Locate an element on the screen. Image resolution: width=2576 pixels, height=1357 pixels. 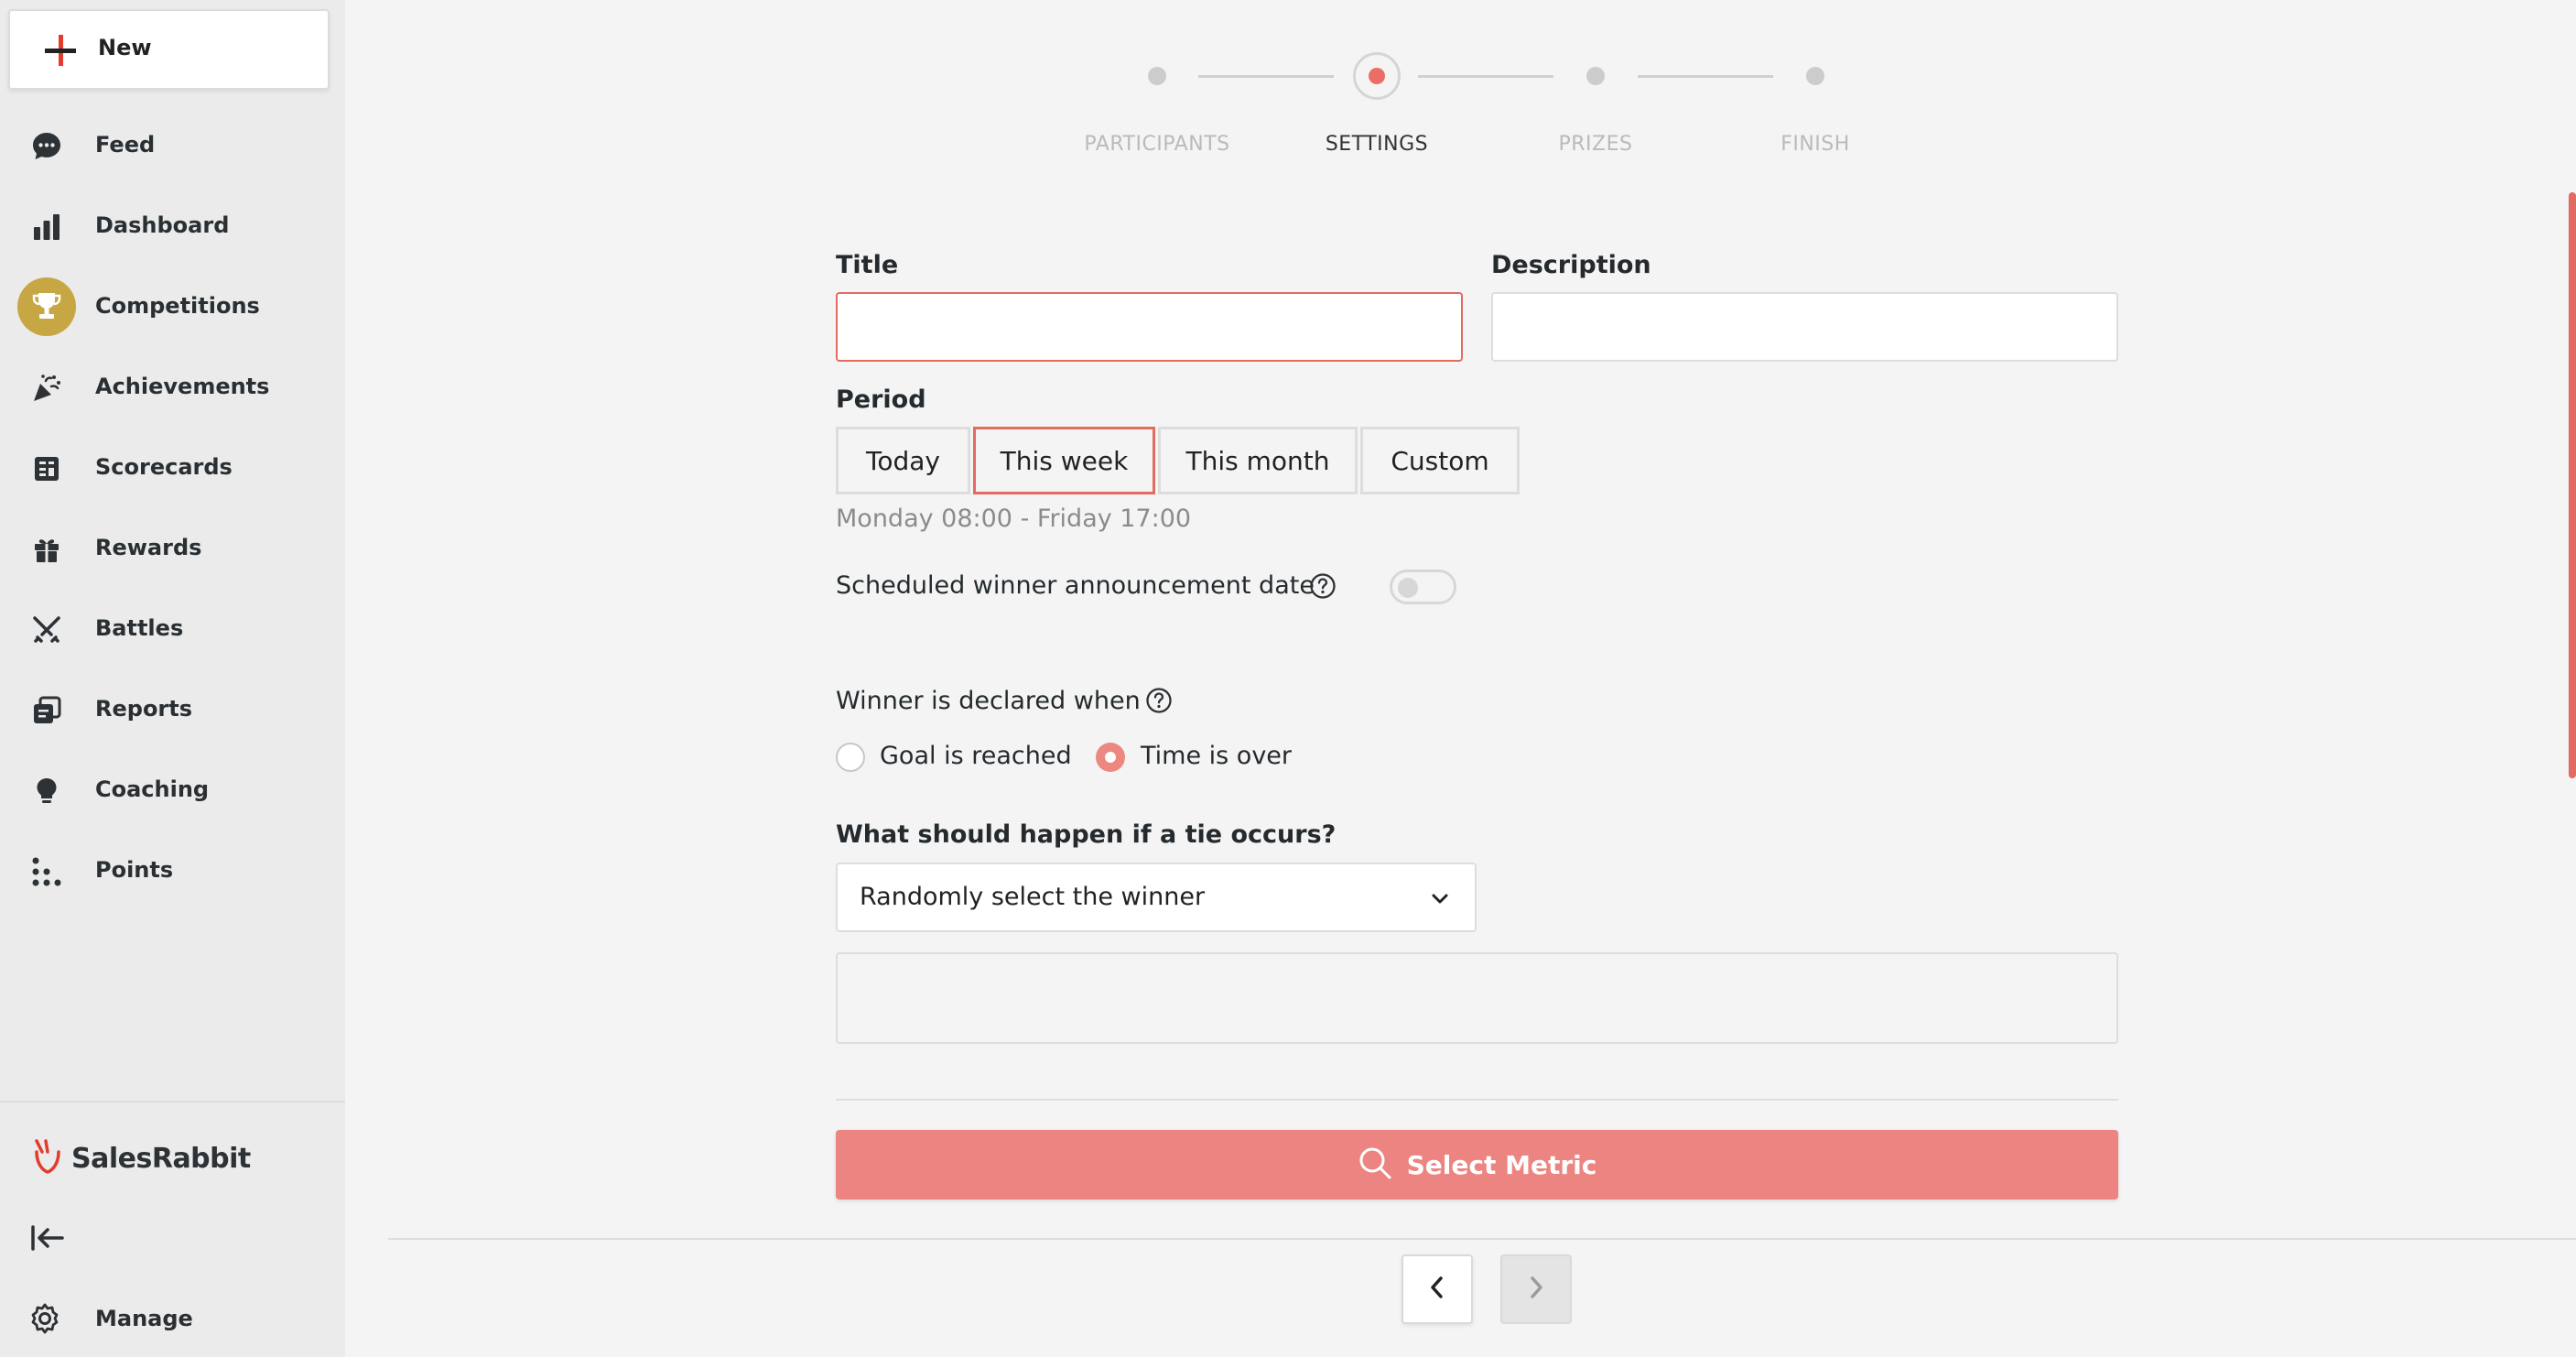
chevron-right-icon is located at coordinates (1536, 1289).